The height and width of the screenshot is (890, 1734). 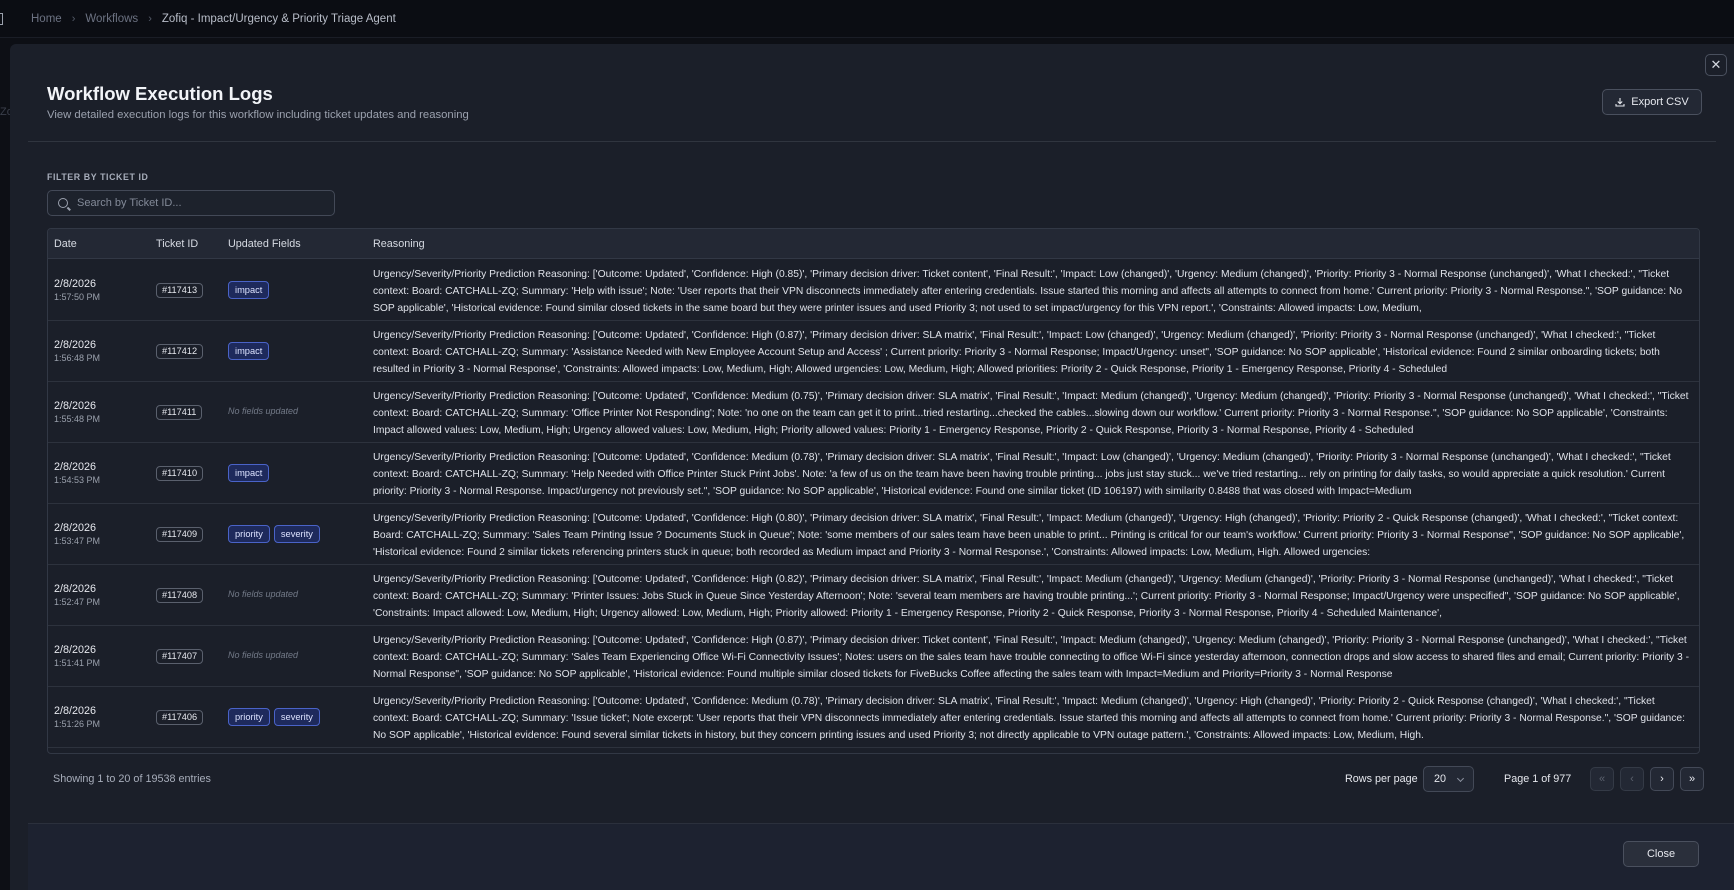 What do you see at coordinates (1692, 779) in the screenshot?
I see `last-page-button: »` at bounding box center [1692, 779].